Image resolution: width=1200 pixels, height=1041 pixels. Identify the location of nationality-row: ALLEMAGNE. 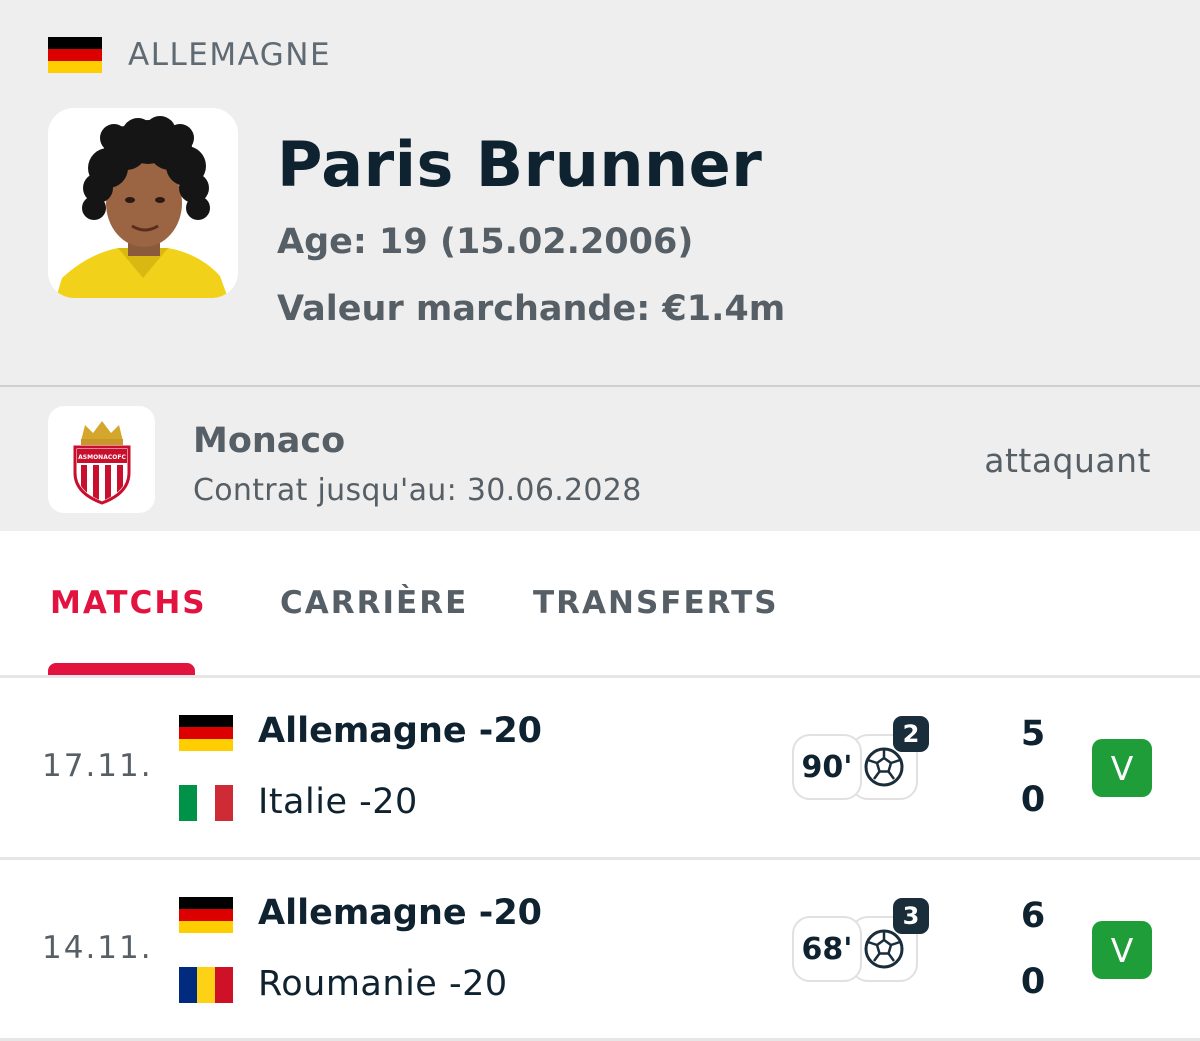
(189, 55).